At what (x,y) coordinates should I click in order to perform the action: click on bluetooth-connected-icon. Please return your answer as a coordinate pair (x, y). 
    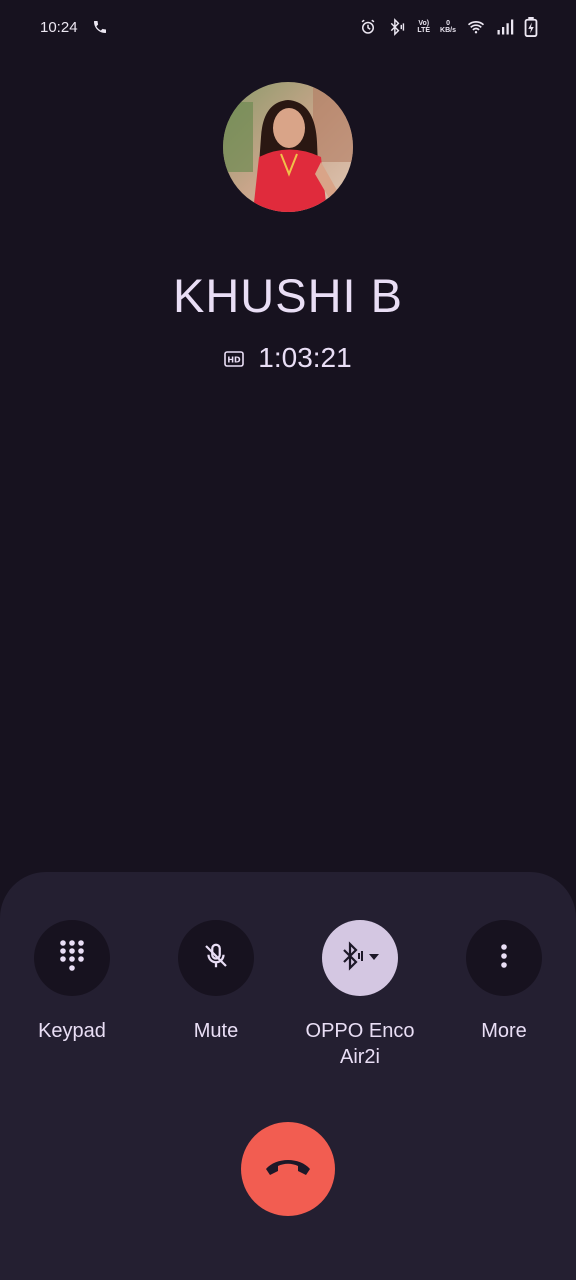
    Looking at the image, I should click on (397, 27).